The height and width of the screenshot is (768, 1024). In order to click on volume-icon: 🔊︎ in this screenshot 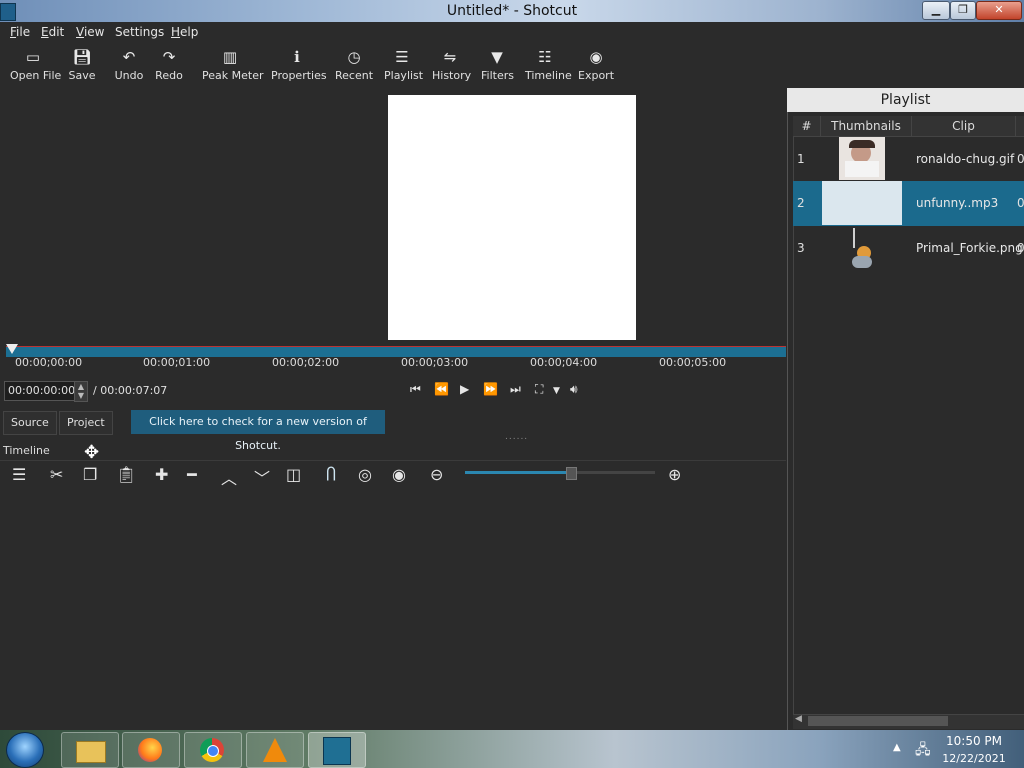, I will do `click(574, 389)`.